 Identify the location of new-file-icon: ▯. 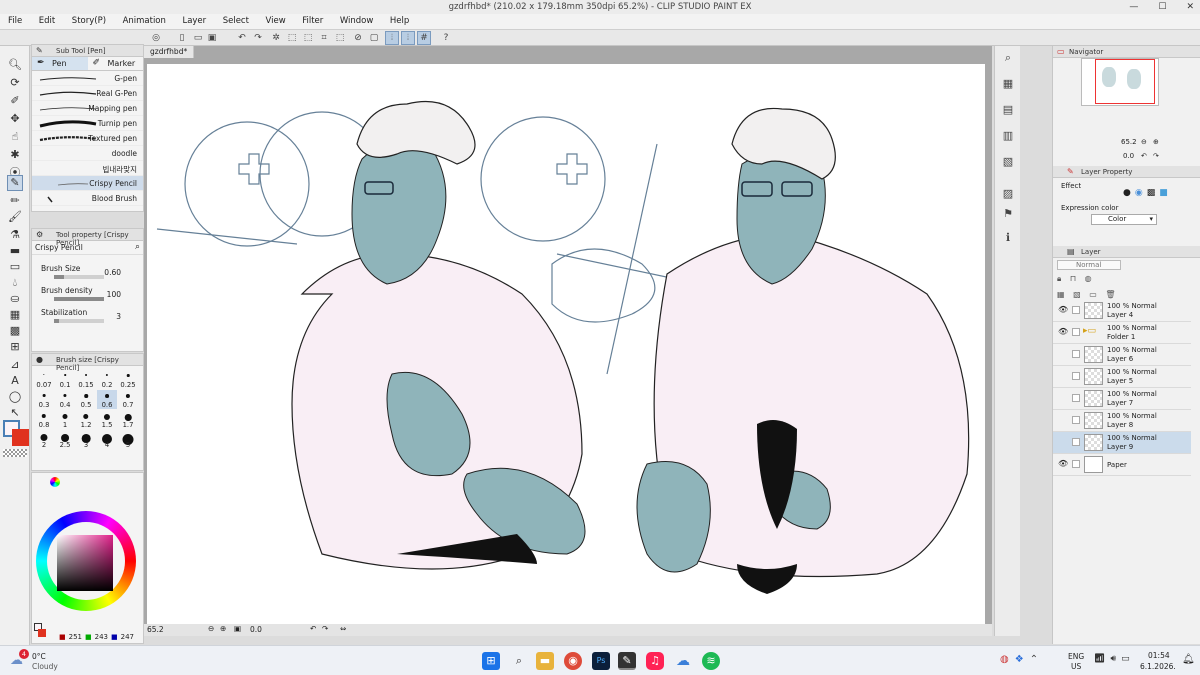
(182, 38).